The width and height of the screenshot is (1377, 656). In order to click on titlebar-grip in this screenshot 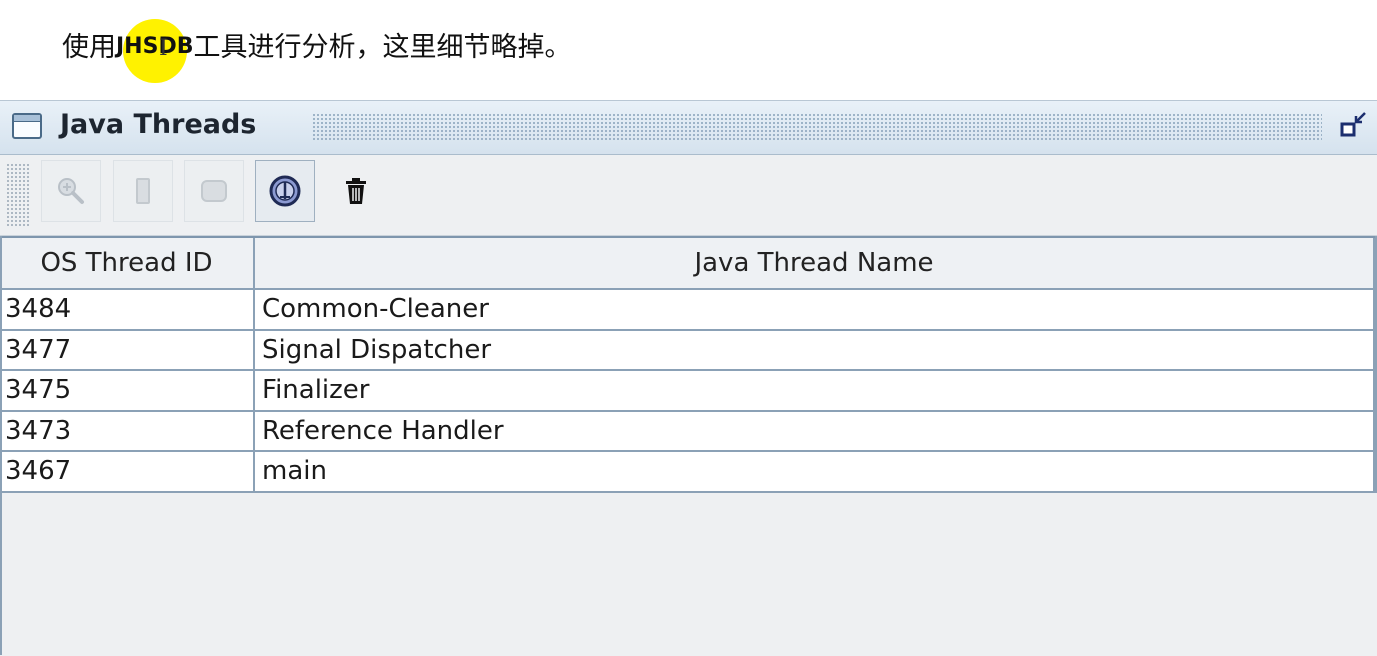, I will do `click(817, 127)`.